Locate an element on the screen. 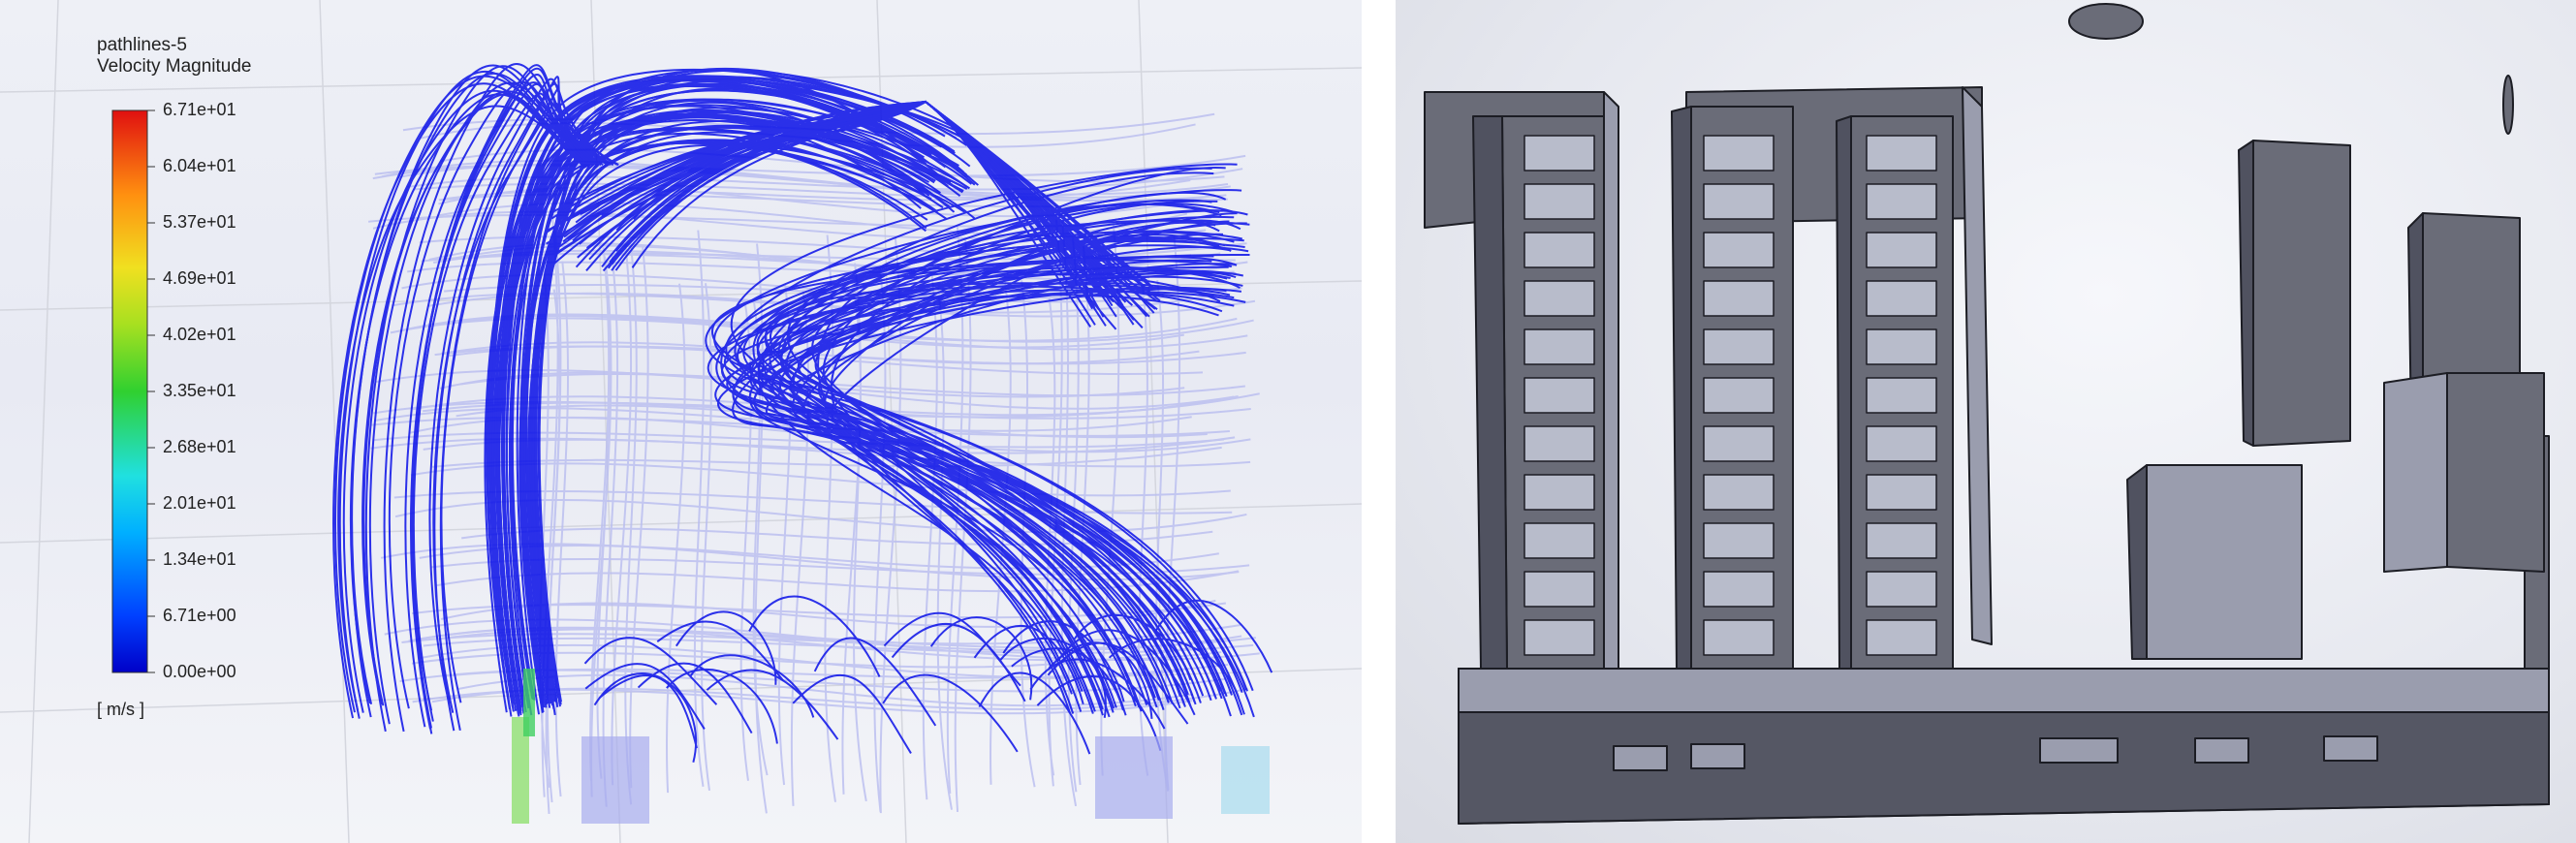  server-rack-right-upper is located at coordinates (2294, 293).